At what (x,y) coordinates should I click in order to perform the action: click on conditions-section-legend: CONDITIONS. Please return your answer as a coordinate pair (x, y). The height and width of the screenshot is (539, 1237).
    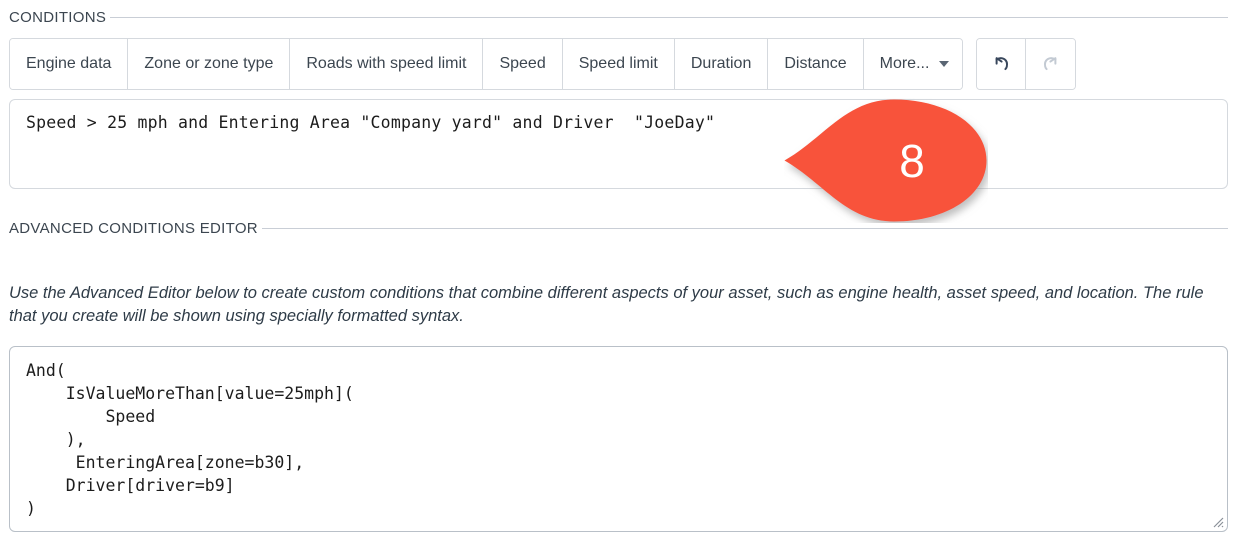
    Looking at the image, I should click on (618, 17).